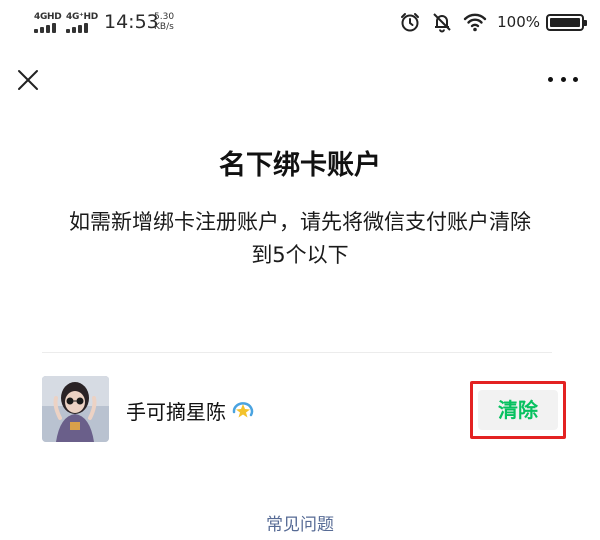  What do you see at coordinates (300, 222) in the screenshot?
I see `description-line-1: 如需新增绑卡注册账户，请先将微信支付账户清除` at bounding box center [300, 222].